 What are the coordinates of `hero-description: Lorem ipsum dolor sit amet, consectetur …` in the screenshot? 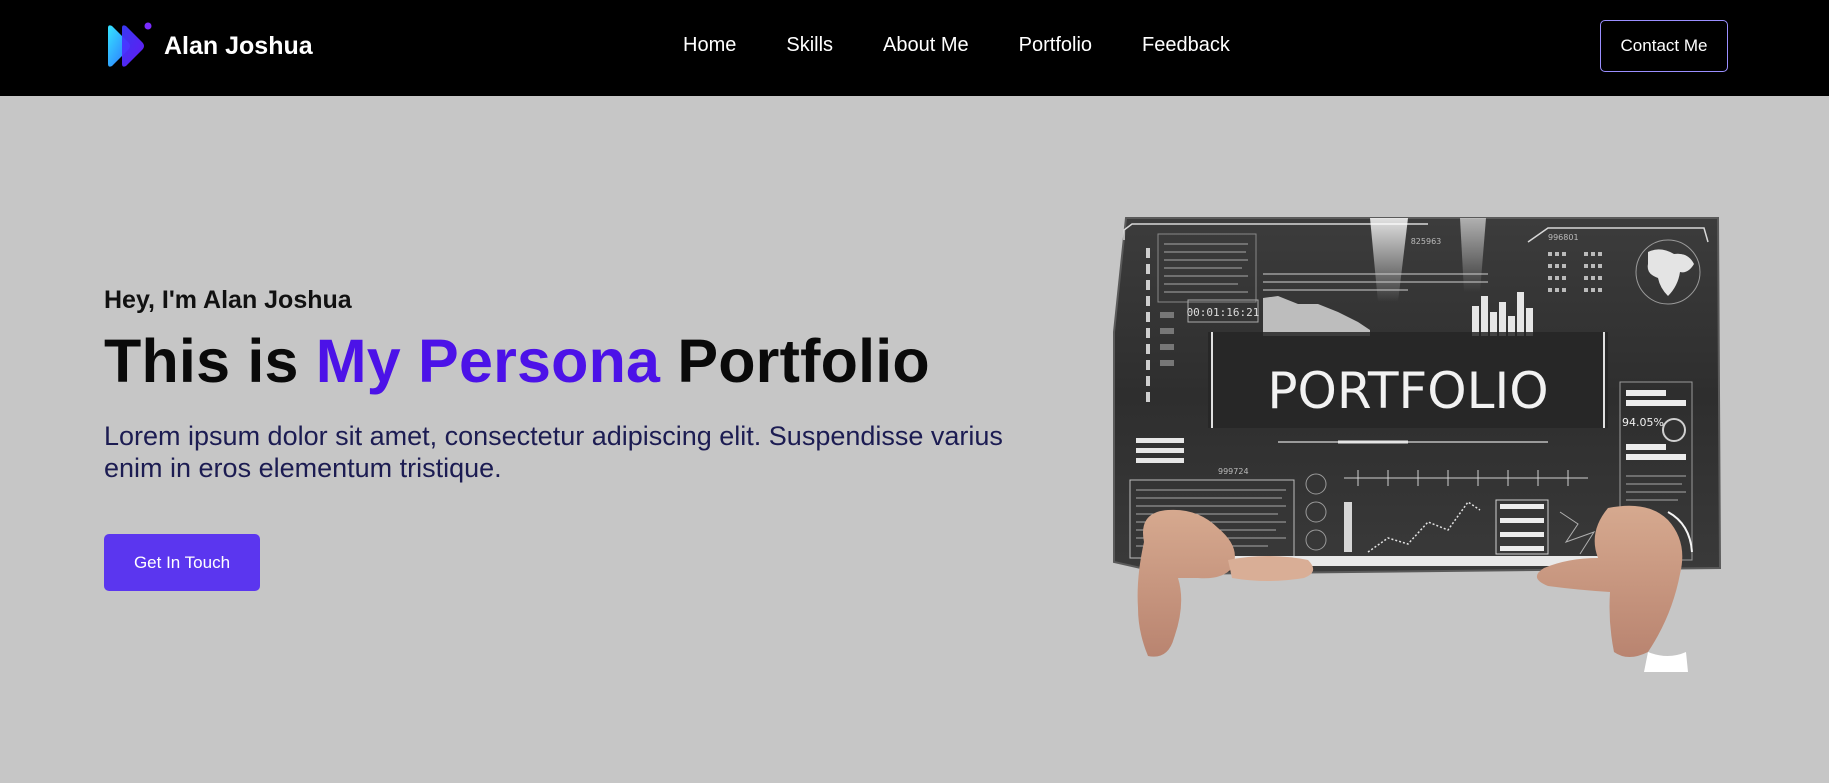 It's located at (553, 452).